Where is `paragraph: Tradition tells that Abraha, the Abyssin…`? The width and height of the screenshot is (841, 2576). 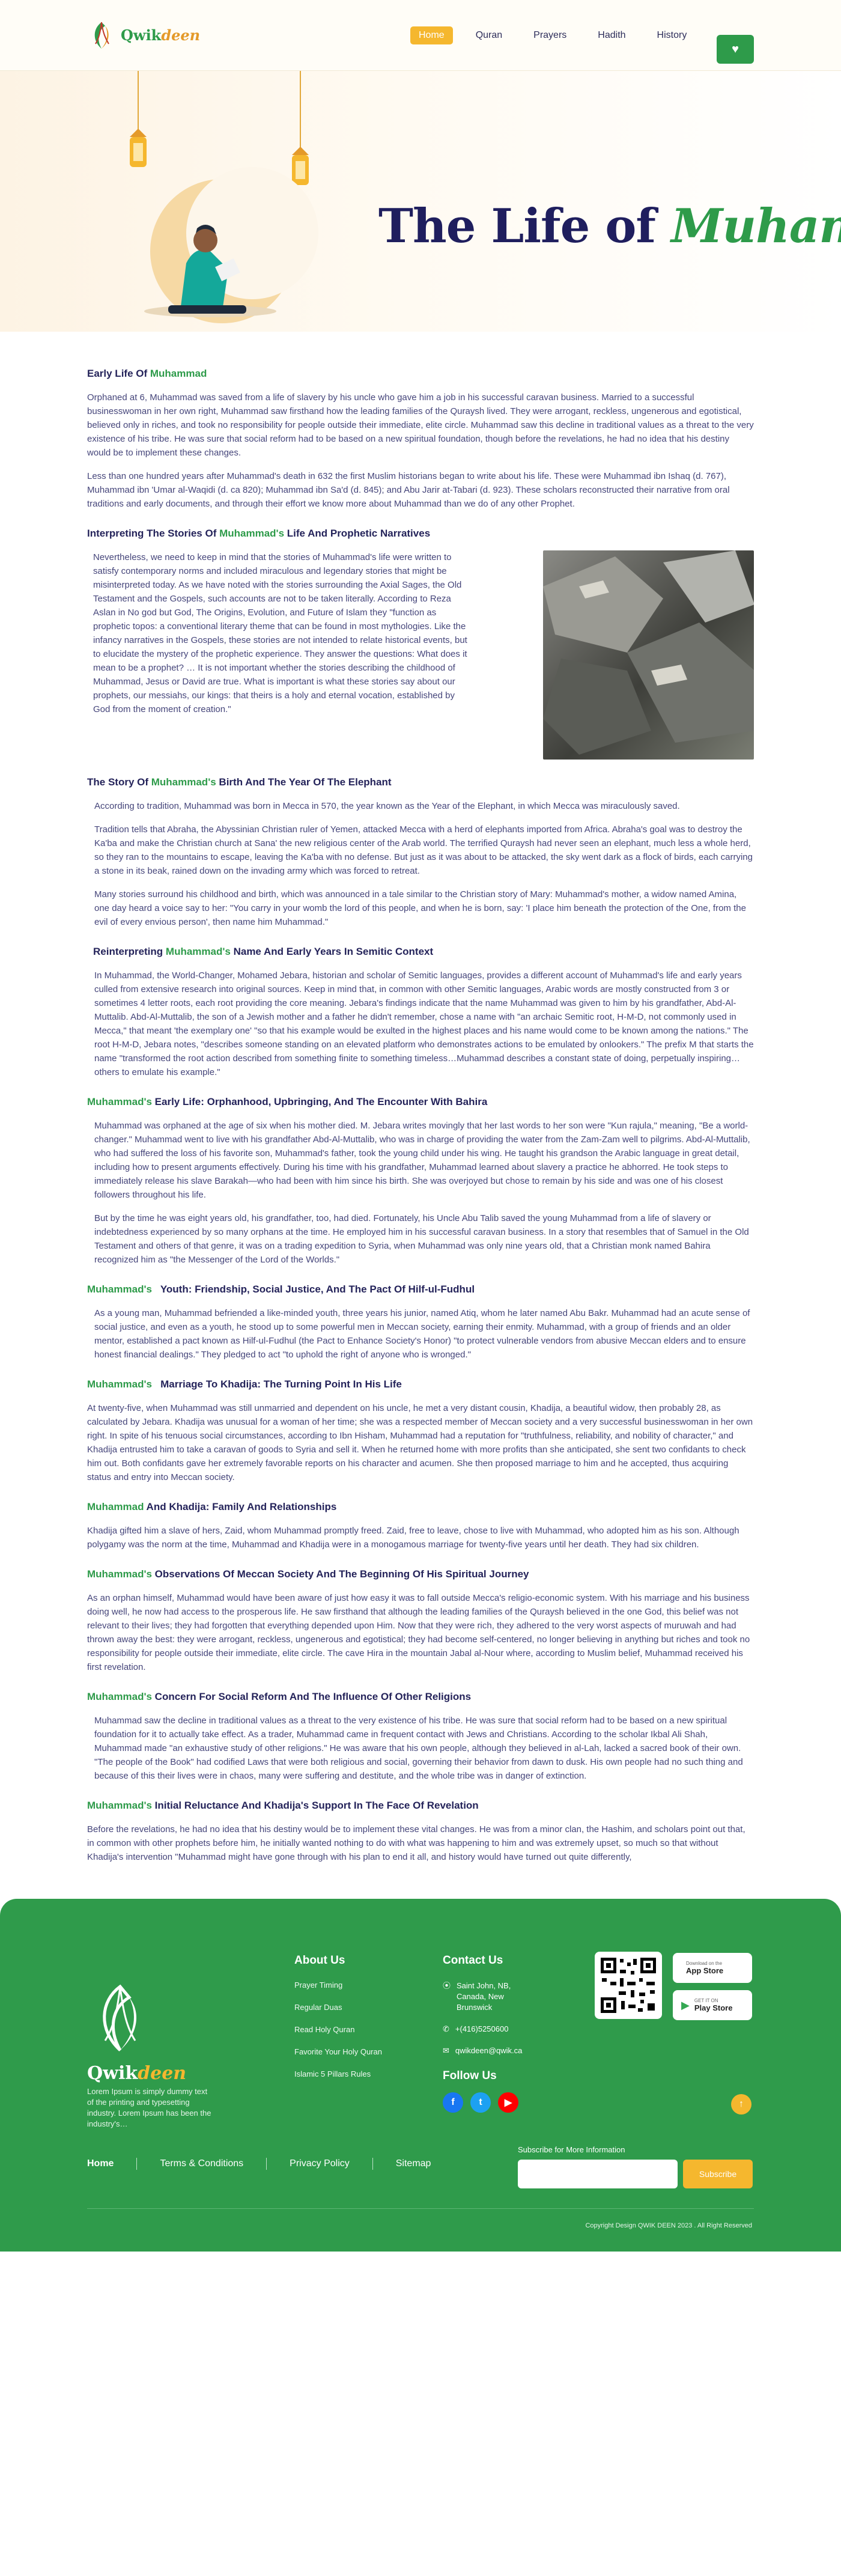 paragraph: Tradition tells that Abraha, the Abyssin… is located at coordinates (424, 850).